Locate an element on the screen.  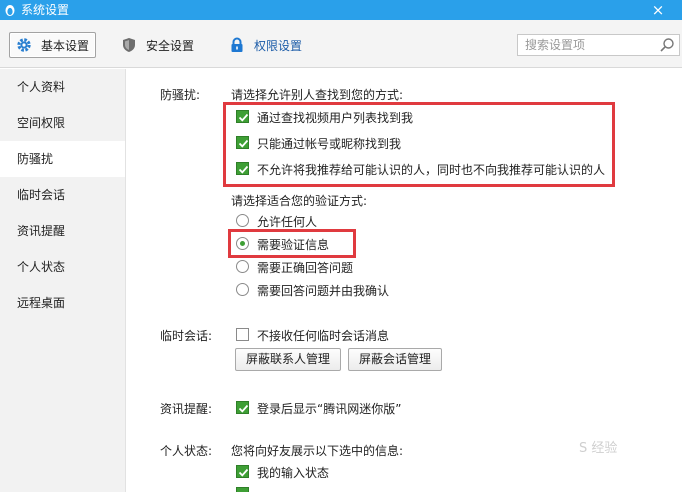
sidebar-item-remote-desktop: 远程桌面 is located at coordinates (62, 303).